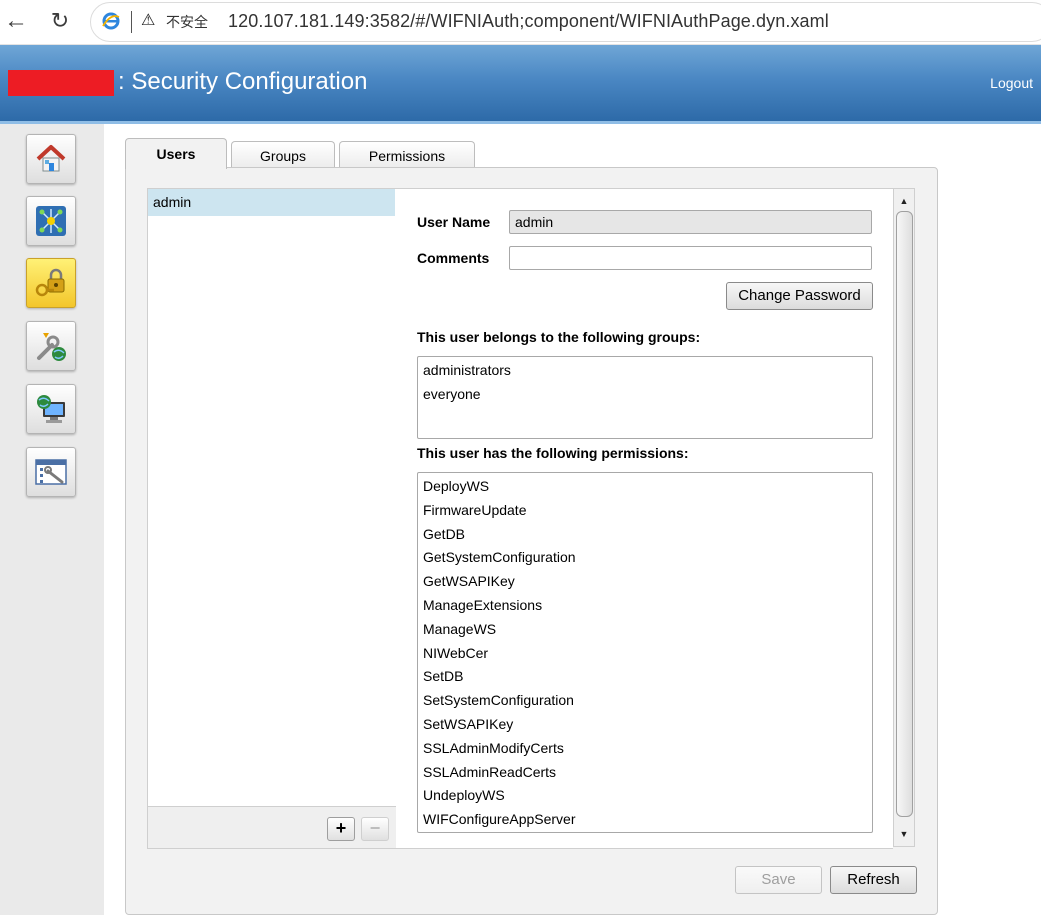 This screenshot has height=915, width=1041. I want to click on tab-groups: Groups, so click(283, 154).